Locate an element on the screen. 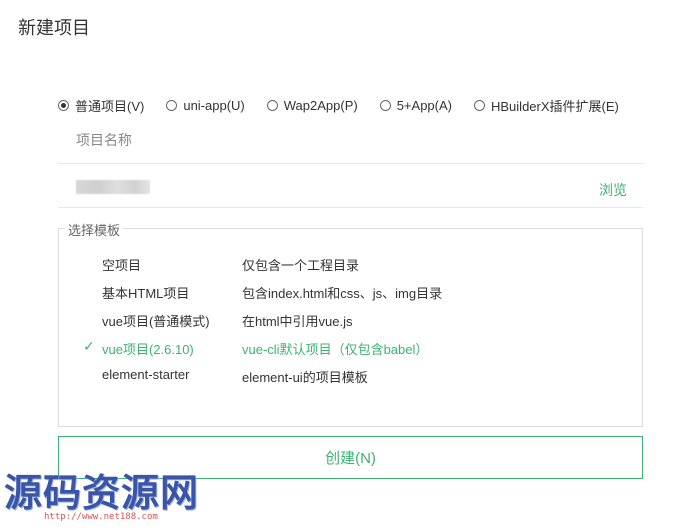 This screenshot has width=687, height=530. radio-wap2app: Wap2App(P) is located at coordinates (312, 105).